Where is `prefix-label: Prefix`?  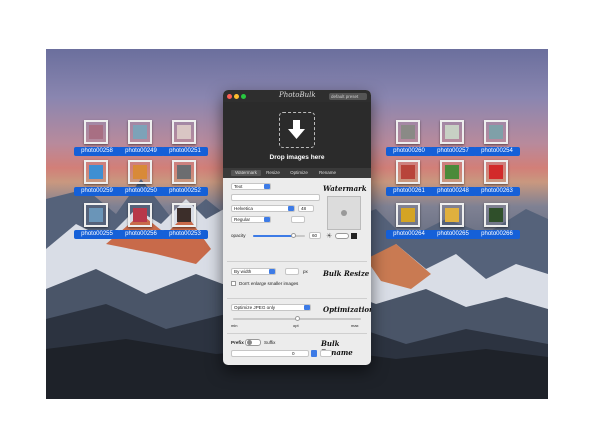
prefix-label: Prefix is located at coordinates (237, 342).